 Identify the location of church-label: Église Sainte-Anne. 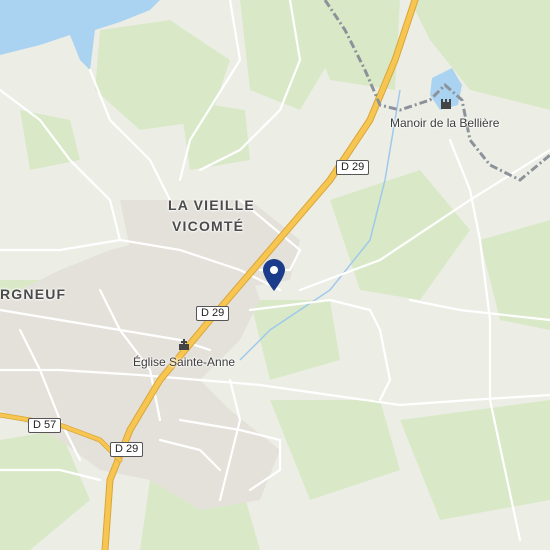
(184, 362).